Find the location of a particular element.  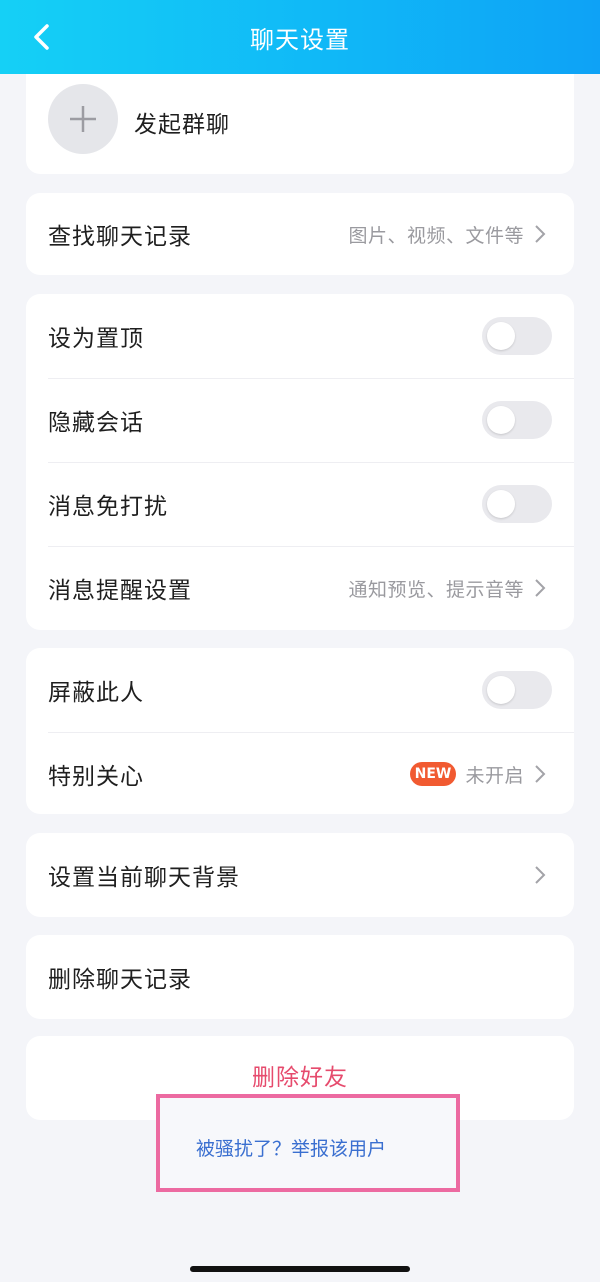

group-chat-card: 发起群聊 is located at coordinates (300, 124).